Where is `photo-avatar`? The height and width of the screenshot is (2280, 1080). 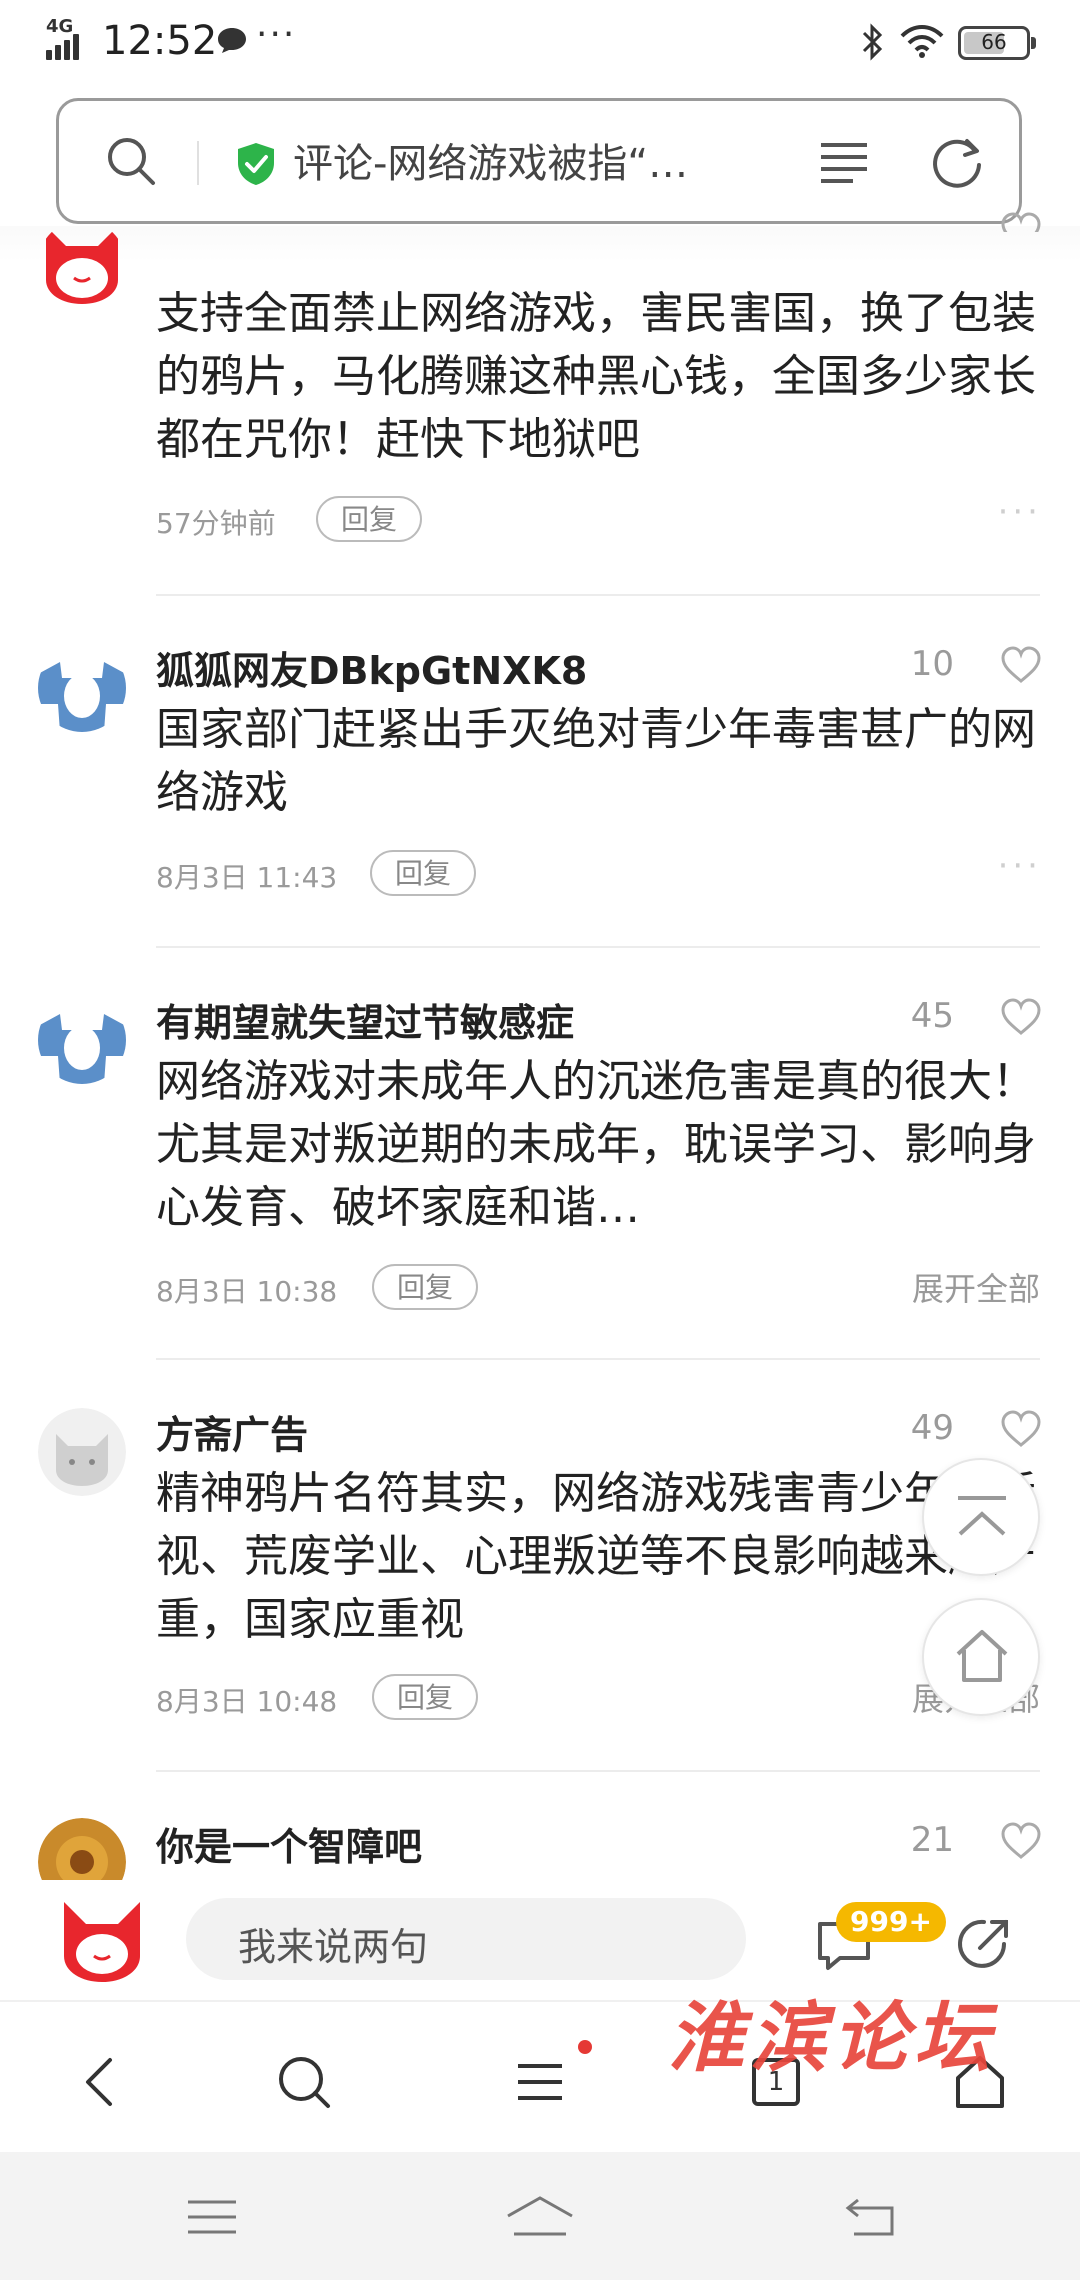
photo-avatar is located at coordinates (82, 1849).